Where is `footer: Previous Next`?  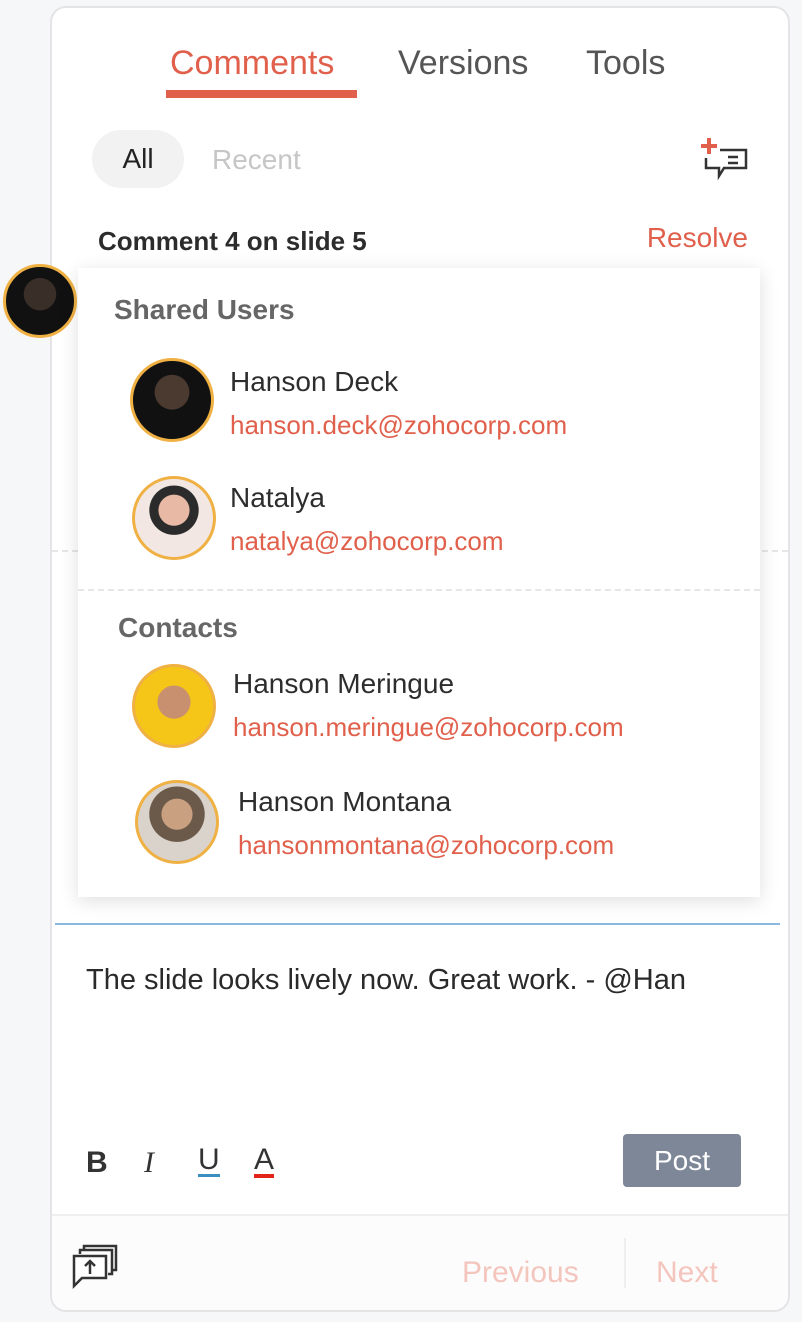
footer: Previous Next is located at coordinates (420, 1262).